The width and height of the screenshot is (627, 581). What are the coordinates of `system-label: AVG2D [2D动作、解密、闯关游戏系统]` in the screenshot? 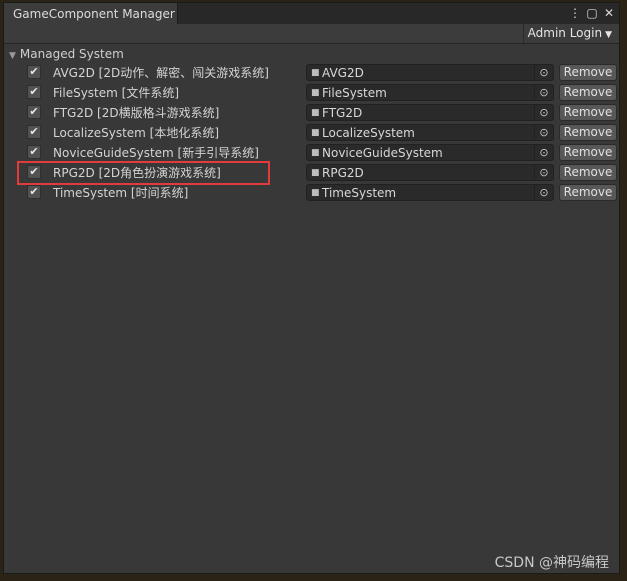 It's located at (161, 73).